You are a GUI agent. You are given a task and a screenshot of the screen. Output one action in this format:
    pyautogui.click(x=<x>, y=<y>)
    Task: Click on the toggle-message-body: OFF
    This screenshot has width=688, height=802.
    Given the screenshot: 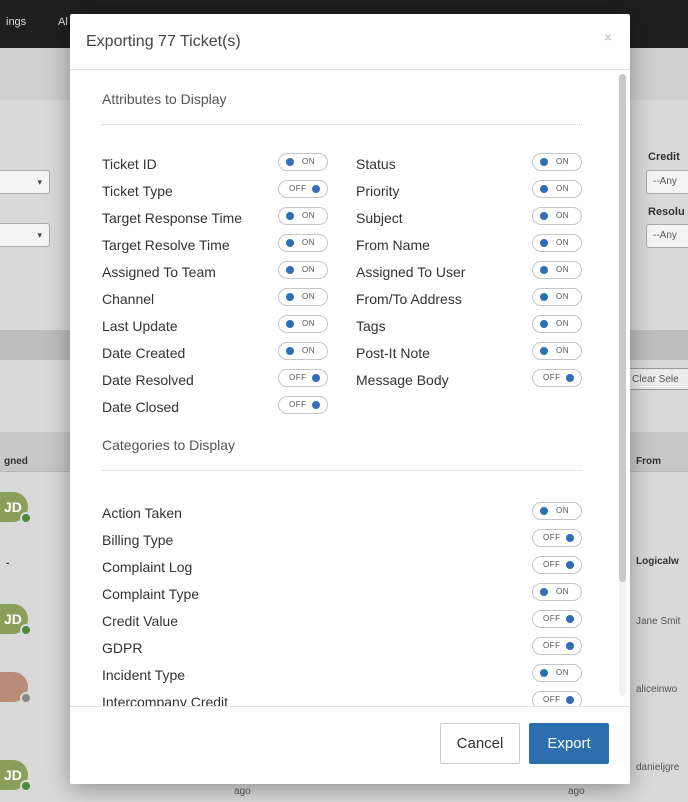 What is the action you would take?
    pyautogui.click(x=557, y=378)
    